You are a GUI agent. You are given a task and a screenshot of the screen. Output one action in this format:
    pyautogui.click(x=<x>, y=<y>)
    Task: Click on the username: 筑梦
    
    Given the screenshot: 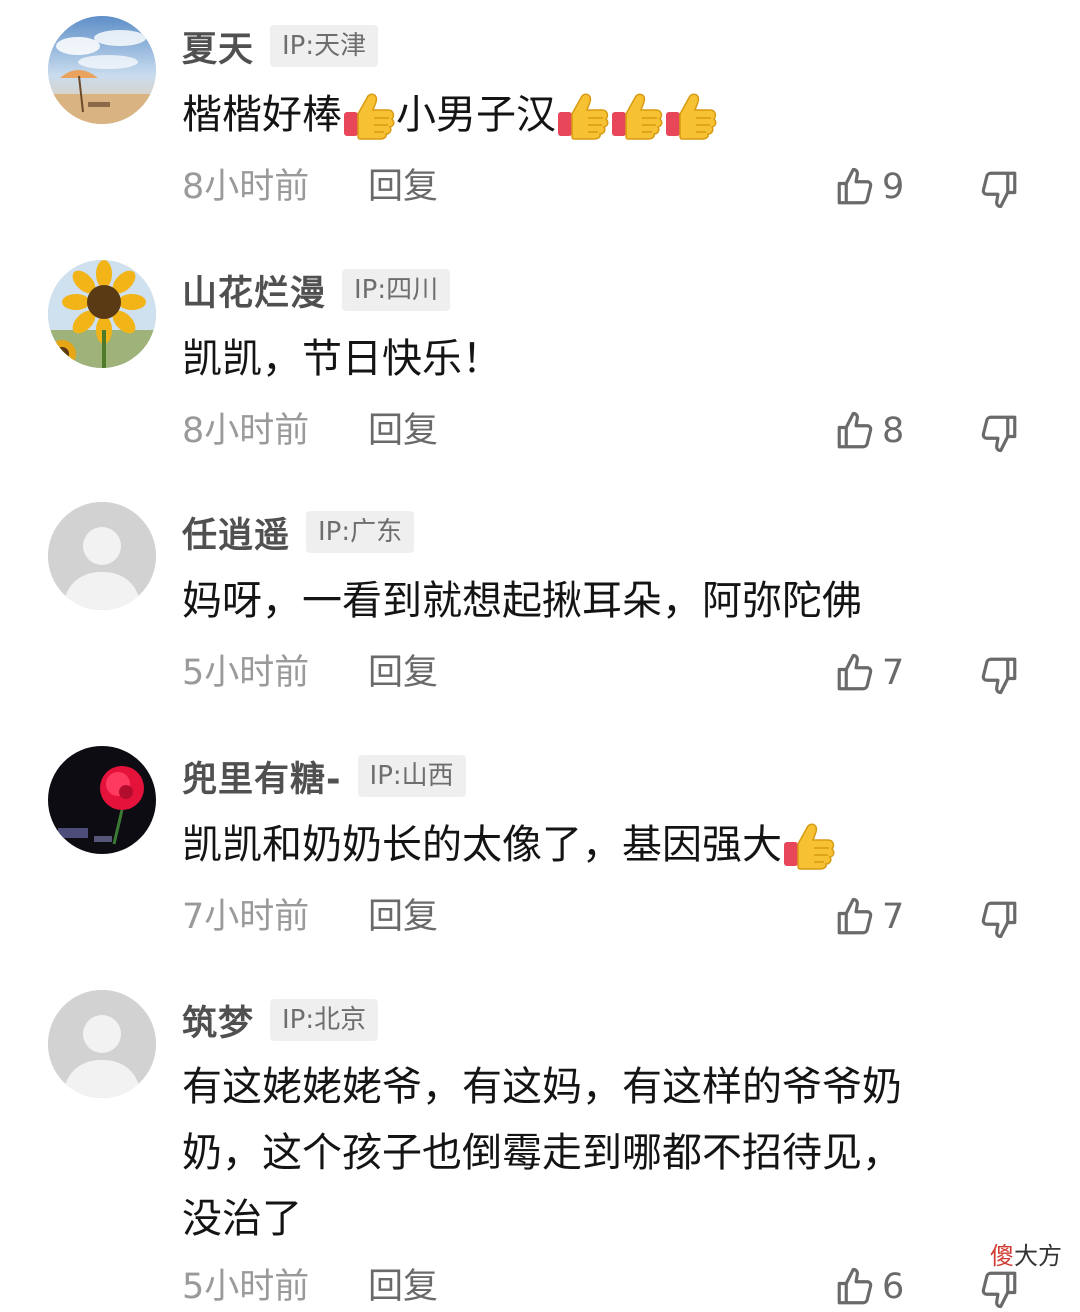 What is the action you would take?
    pyautogui.click(x=218, y=1020)
    